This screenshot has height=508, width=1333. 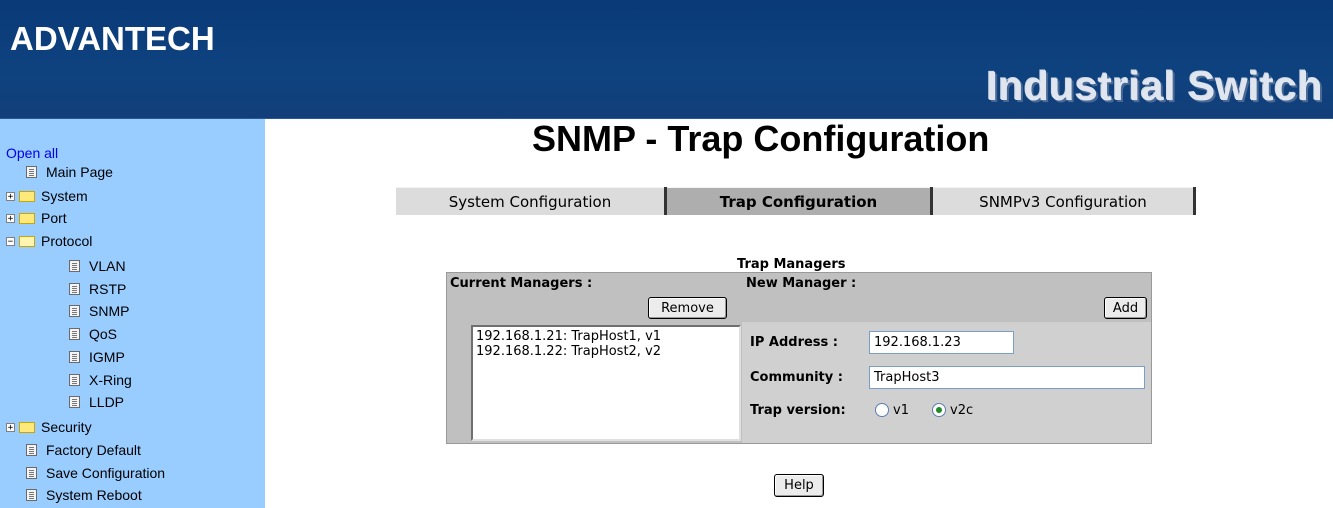 I want to click on new-manager-label: New Manager :, so click(x=801, y=283).